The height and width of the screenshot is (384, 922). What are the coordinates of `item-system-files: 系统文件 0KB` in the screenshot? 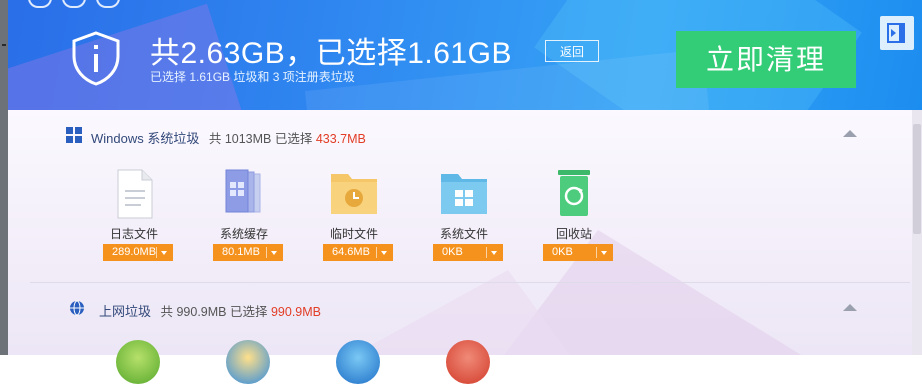 It's located at (464, 216).